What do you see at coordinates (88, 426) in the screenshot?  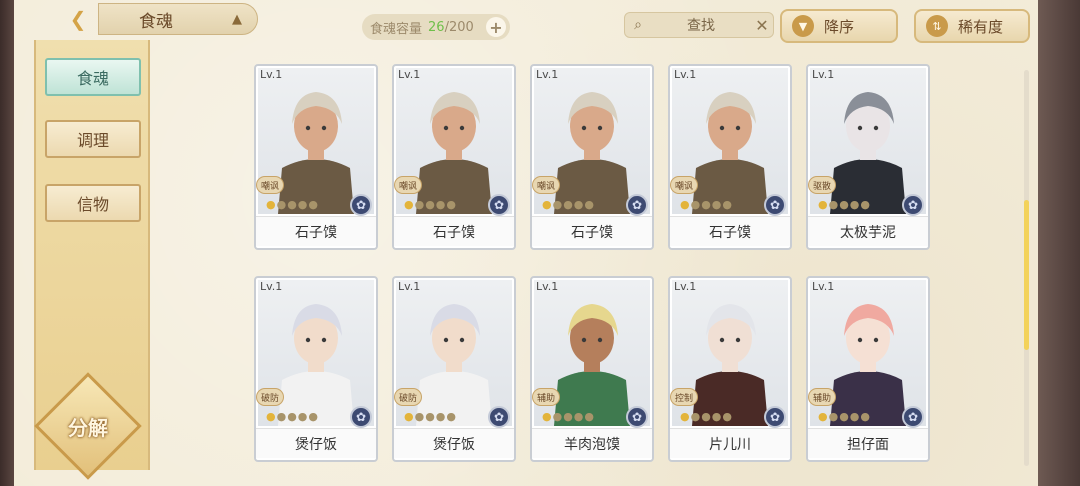 I see `decompose-label: 分解` at bounding box center [88, 426].